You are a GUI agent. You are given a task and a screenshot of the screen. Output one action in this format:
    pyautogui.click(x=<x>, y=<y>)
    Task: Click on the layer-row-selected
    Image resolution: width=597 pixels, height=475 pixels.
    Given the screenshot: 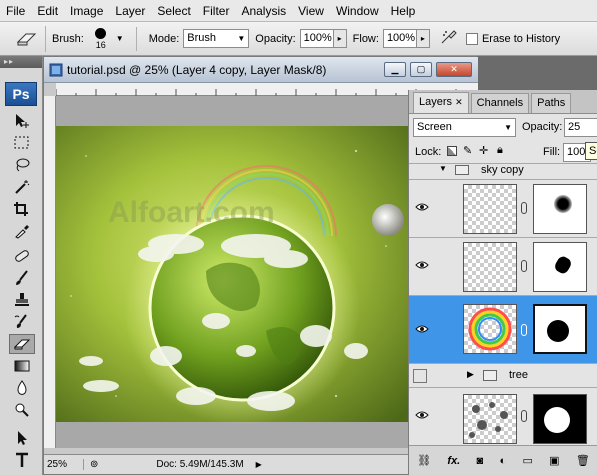 What is the action you would take?
    pyautogui.click(x=503, y=330)
    